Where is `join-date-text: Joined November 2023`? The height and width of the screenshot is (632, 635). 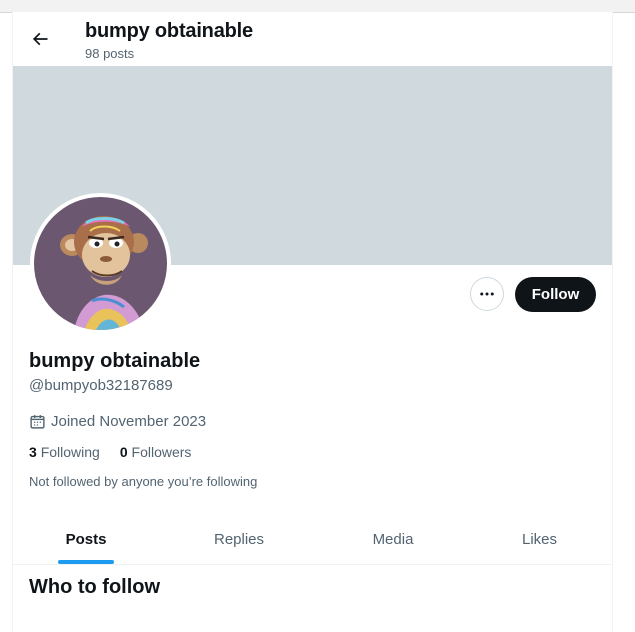 join-date-text: Joined November 2023 is located at coordinates (129, 421).